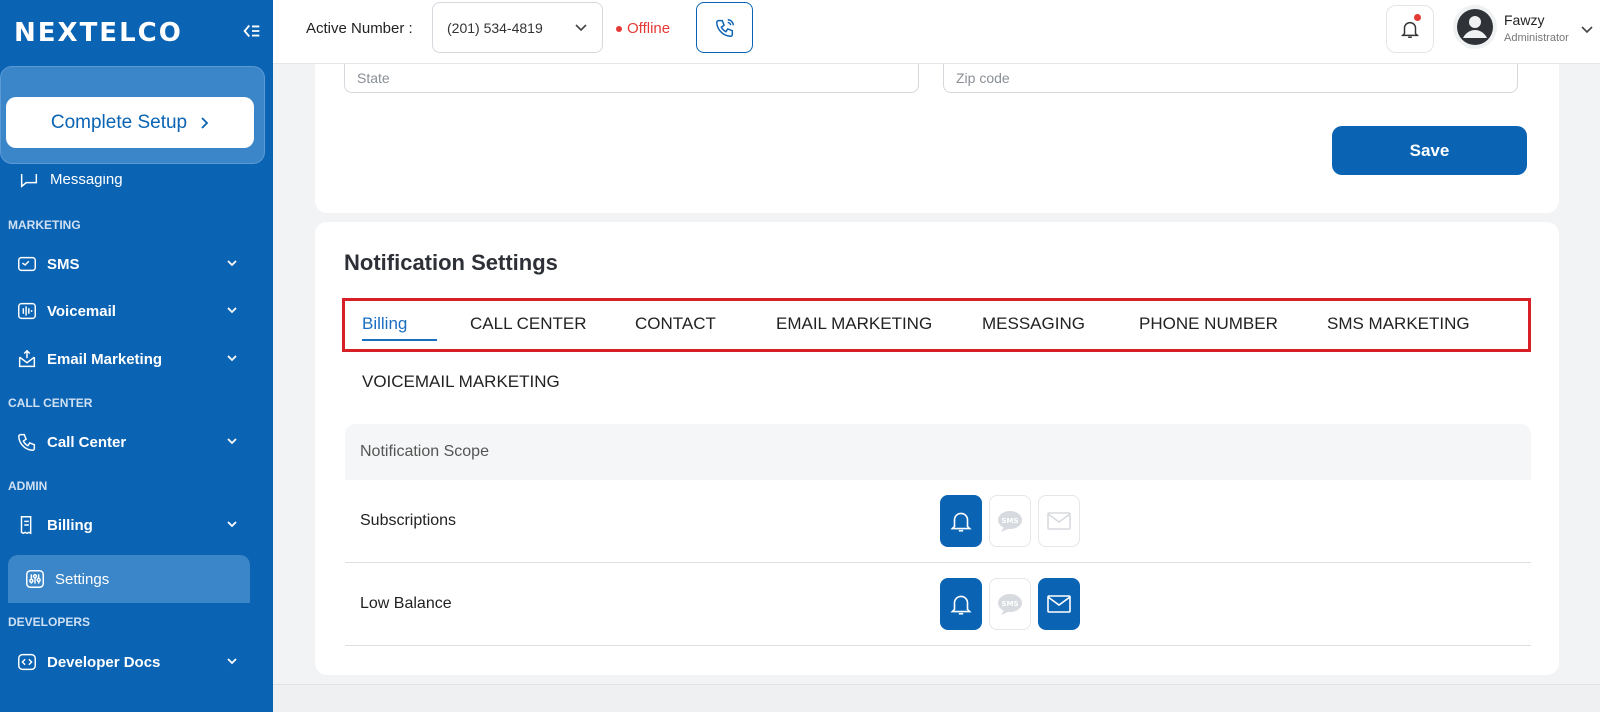 Image resolution: width=1600 pixels, height=712 pixels. I want to click on sidebar-item-label: SMS, so click(63, 264).